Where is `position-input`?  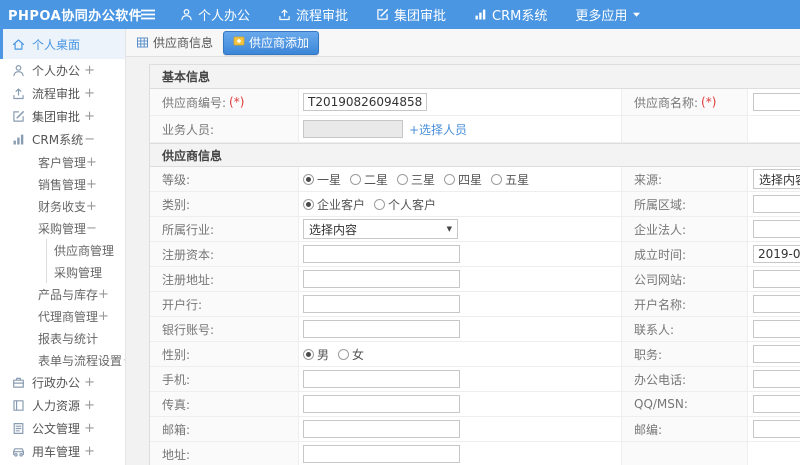
position-input is located at coordinates (776, 354).